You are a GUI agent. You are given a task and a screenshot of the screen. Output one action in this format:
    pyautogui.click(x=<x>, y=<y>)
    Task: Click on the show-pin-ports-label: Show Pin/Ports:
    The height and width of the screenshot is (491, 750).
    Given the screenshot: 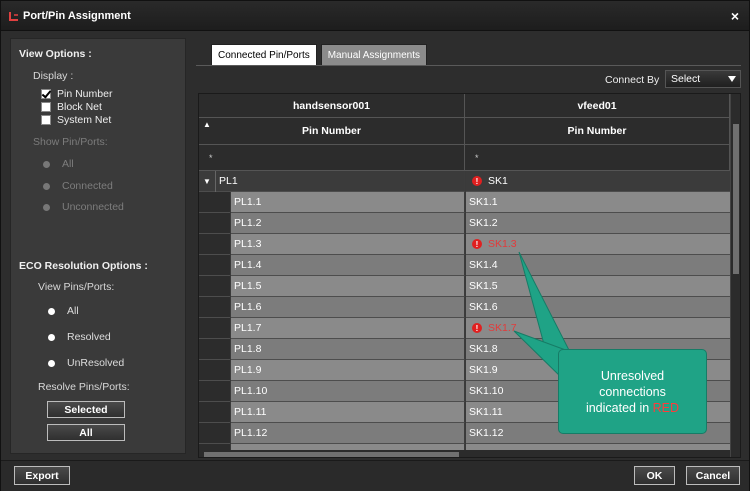 What is the action you would take?
    pyautogui.click(x=70, y=142)
    